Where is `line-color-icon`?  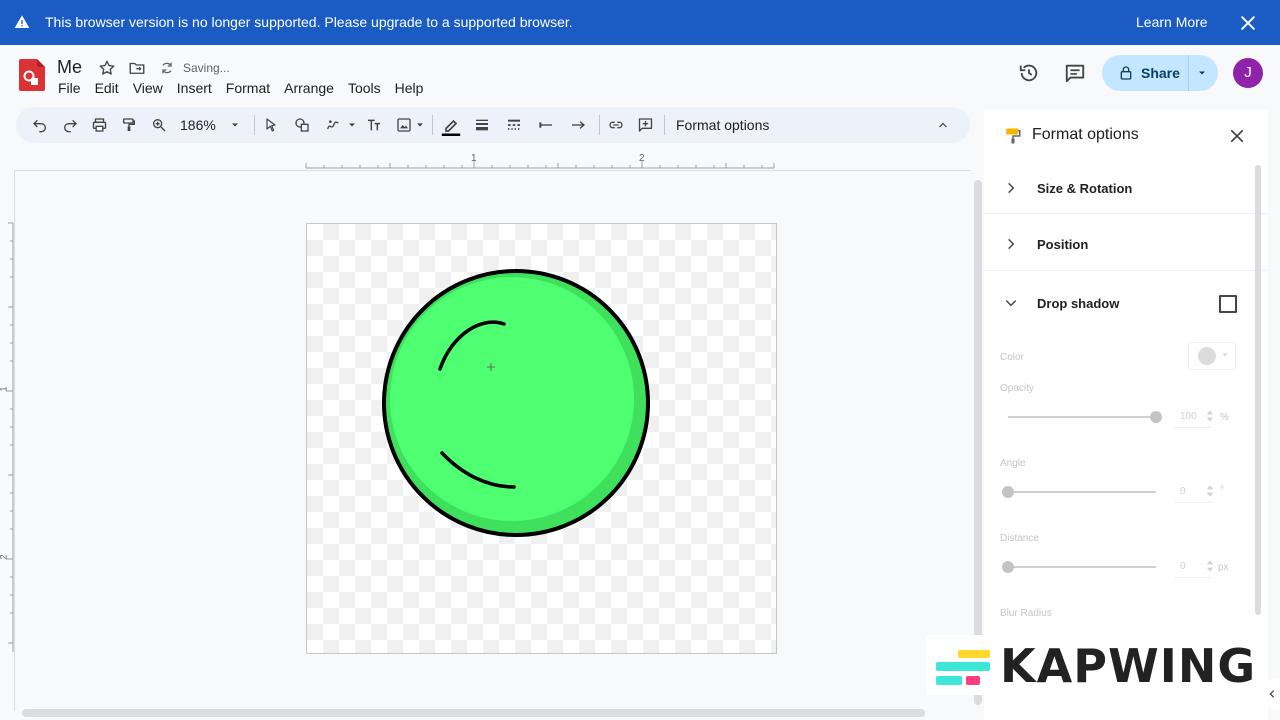
line-color-icon is located at coordinates (451, 126).